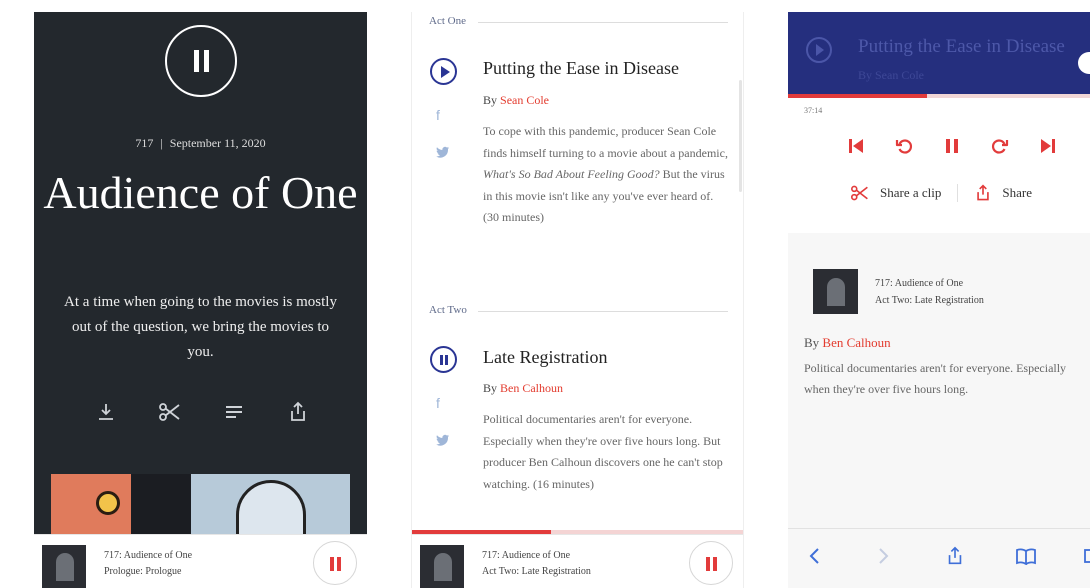 This screenshot has width=1090, height=588. I want to click on player-header: Putting the Ease in Disease By Sean Cole, so click(939, 53).